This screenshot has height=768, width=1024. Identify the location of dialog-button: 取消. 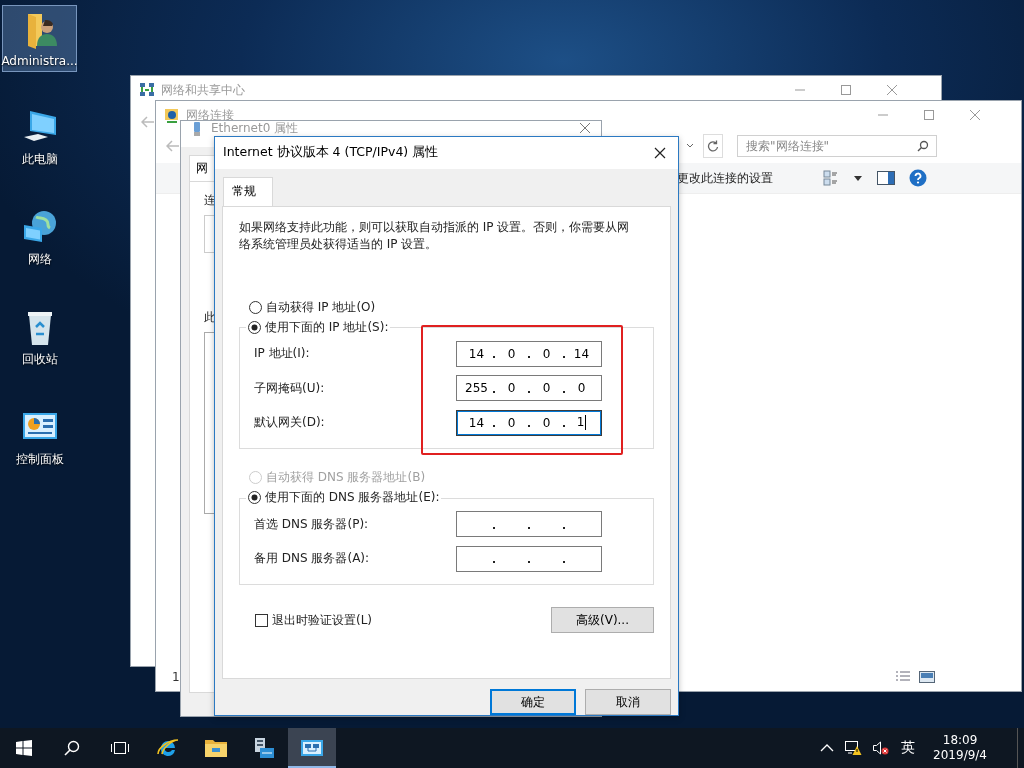
(628, 702).